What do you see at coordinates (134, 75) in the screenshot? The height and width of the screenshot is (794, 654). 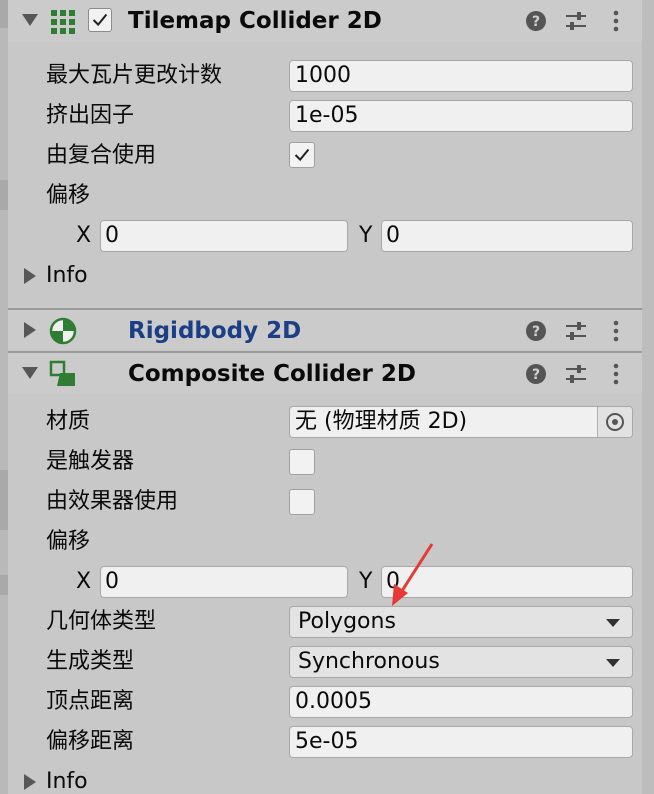 I see `max-tile-change-label: 最大瓦片更改计数` at bounding box center [134, 75].